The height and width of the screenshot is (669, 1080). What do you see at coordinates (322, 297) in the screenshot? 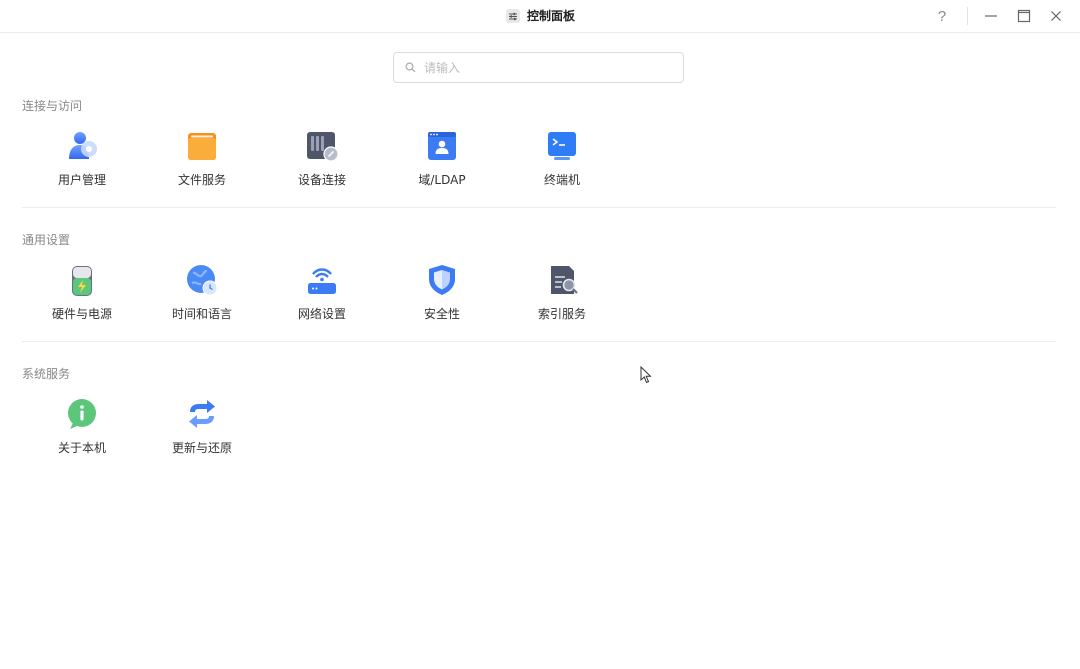
I see `item-network-settings: 网络设置` at bounding box center [322, 297].